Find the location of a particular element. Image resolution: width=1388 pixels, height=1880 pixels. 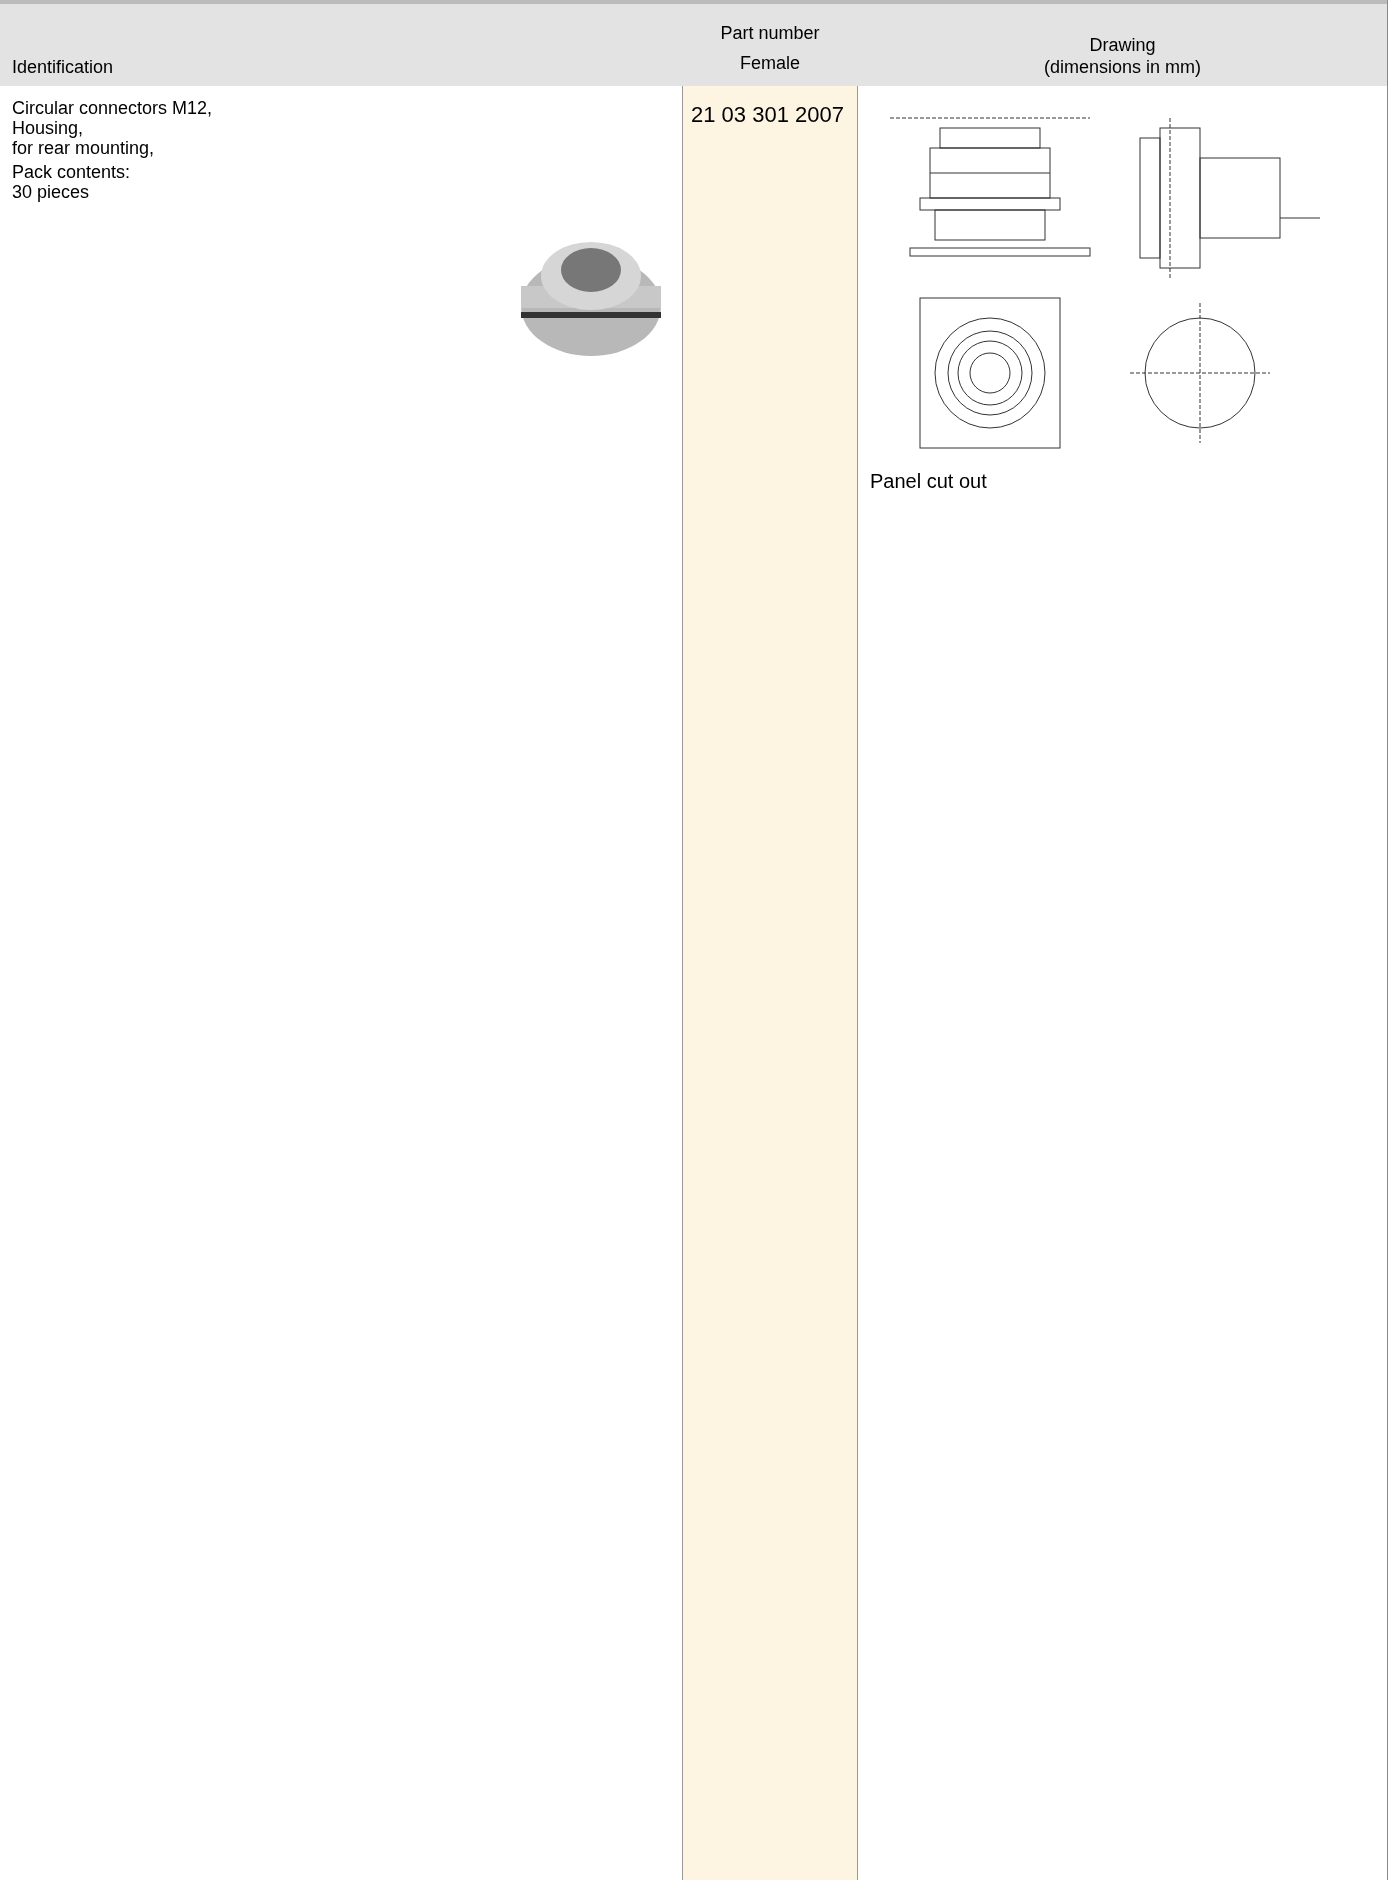

column-header: Part number is located at coordinates (770, 33).